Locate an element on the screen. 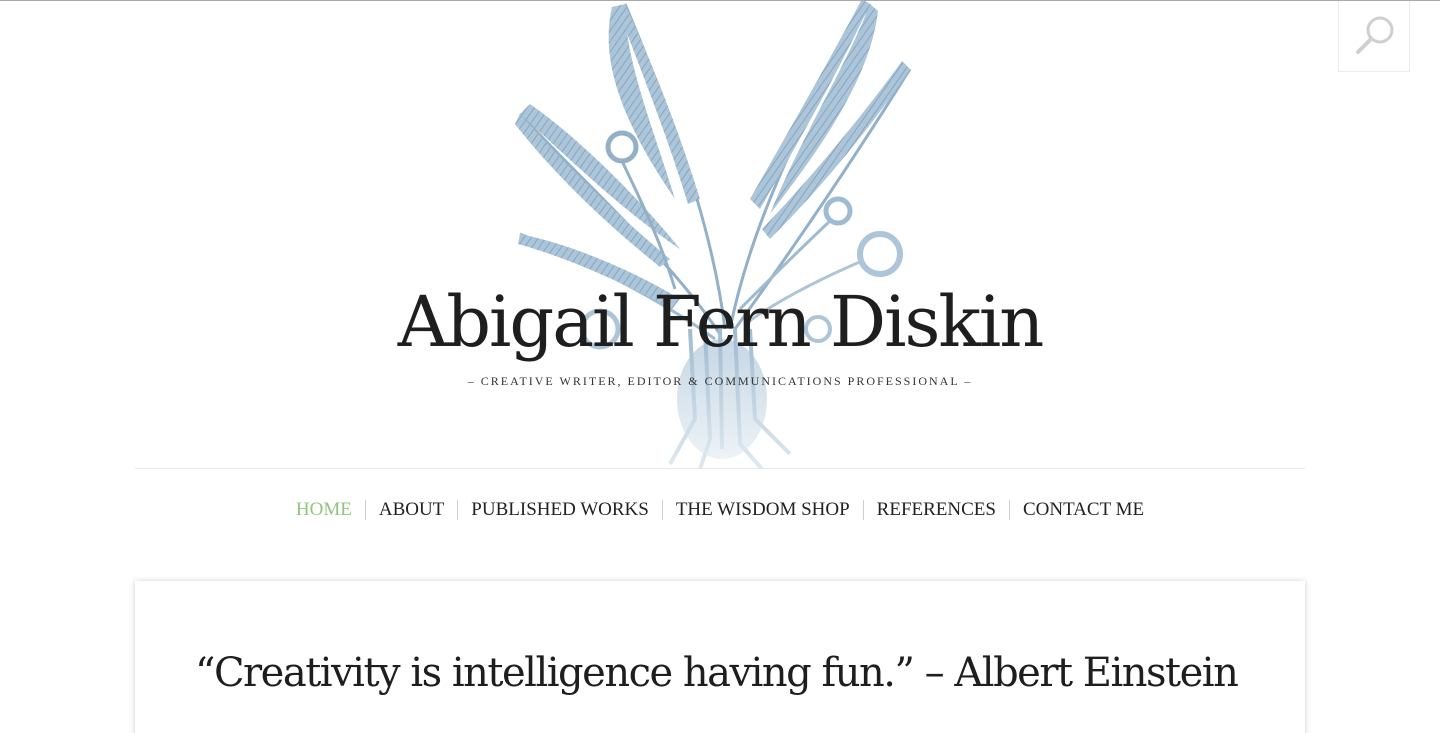  nav-item-about: ABOUT is located at coordinates (411, 510).